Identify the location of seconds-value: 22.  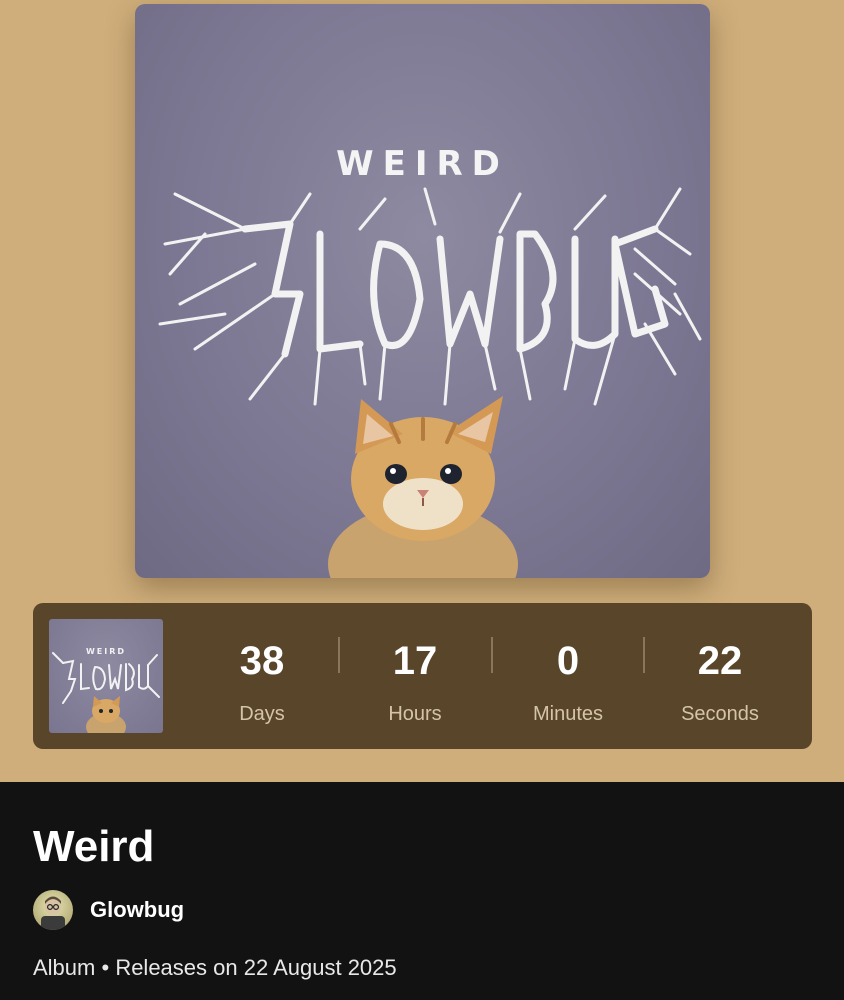
(720, 661).